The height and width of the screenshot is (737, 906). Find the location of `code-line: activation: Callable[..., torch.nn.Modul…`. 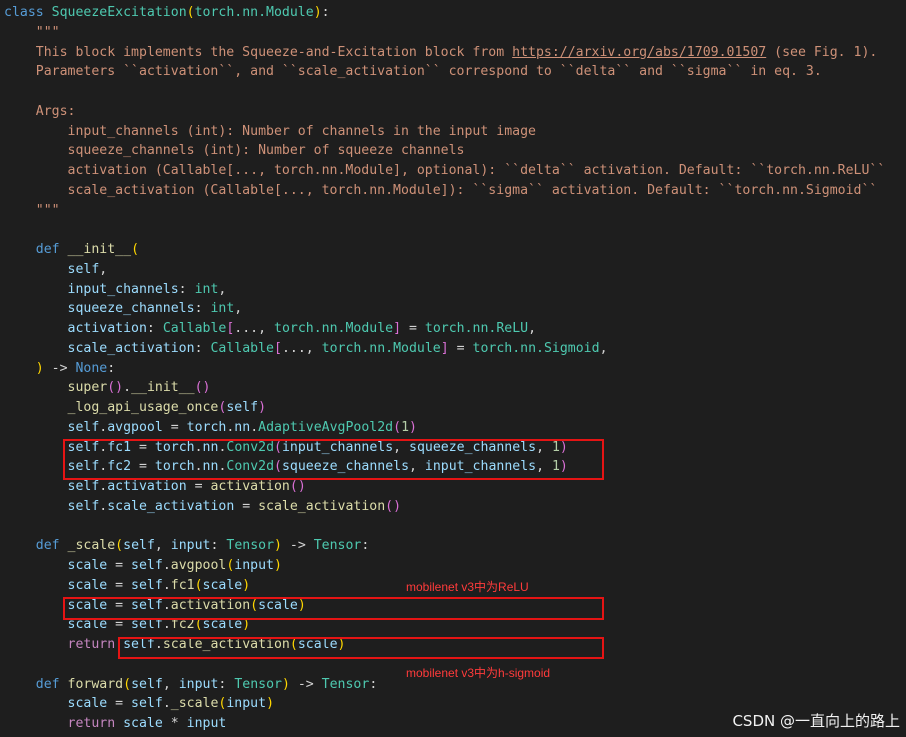

code-line: activation: Callable[..., torch.nn.Modul… is located at coordinates (444, 329).